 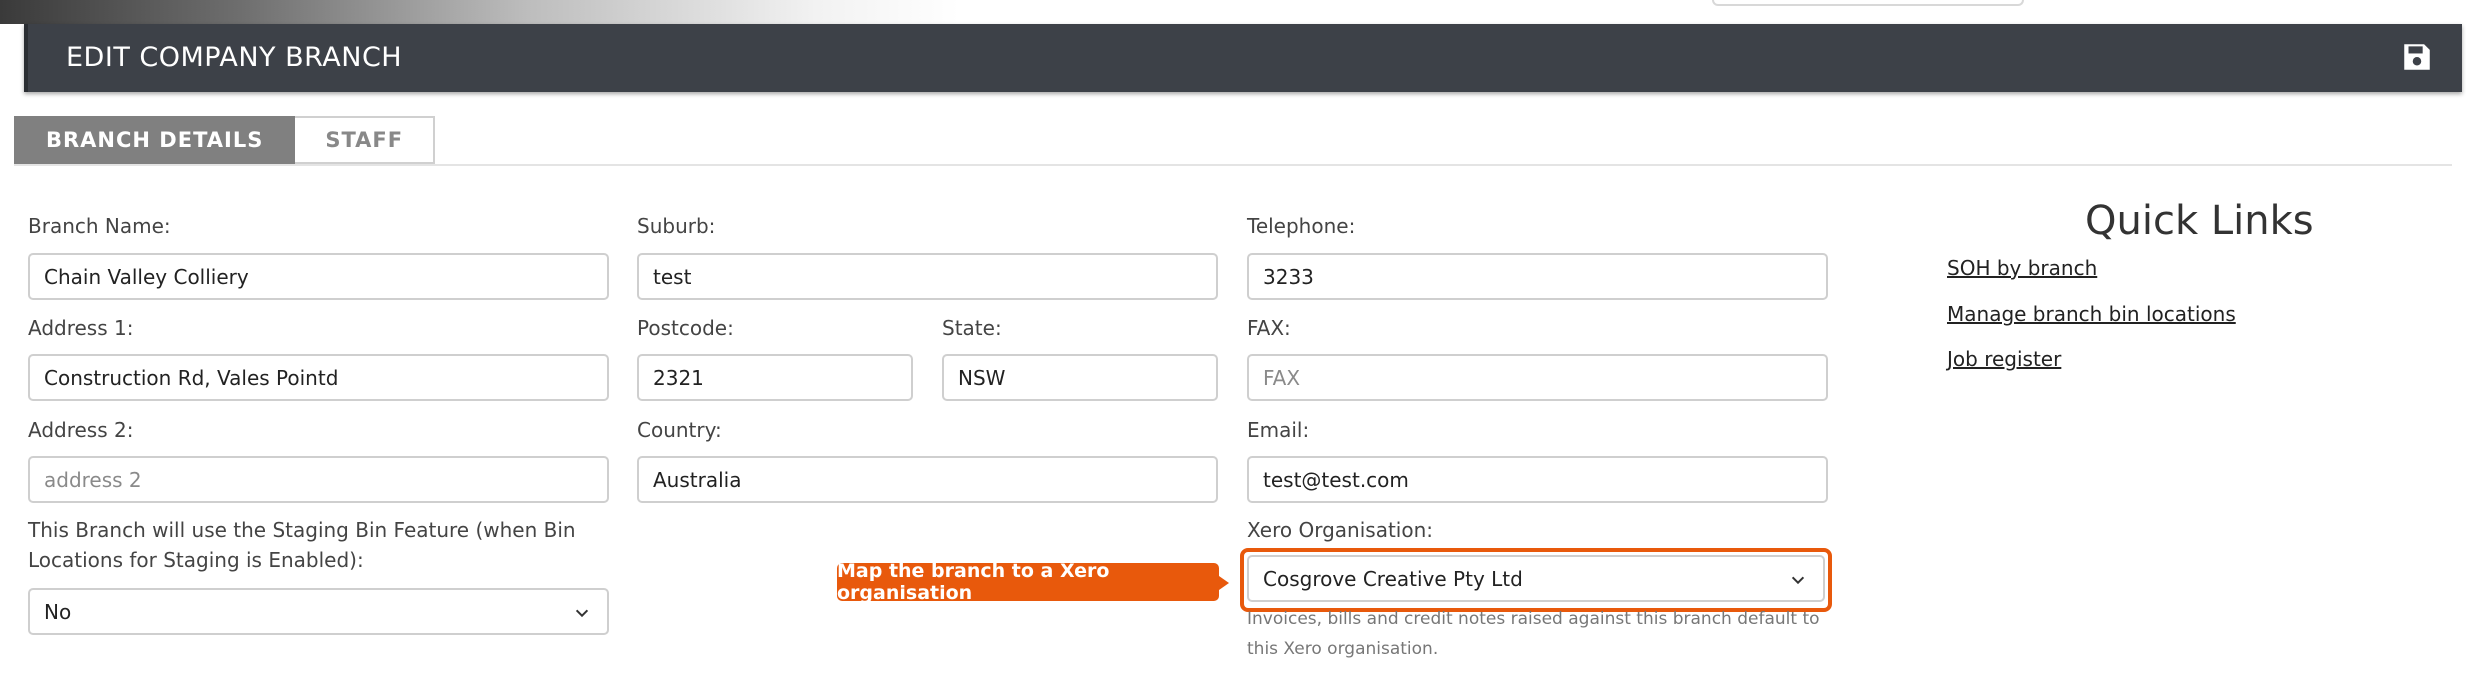 What do you see at coordinates (1080, 377) in the screenshot?
I see `state-input: NSW` at bounding box center [1080, 377].